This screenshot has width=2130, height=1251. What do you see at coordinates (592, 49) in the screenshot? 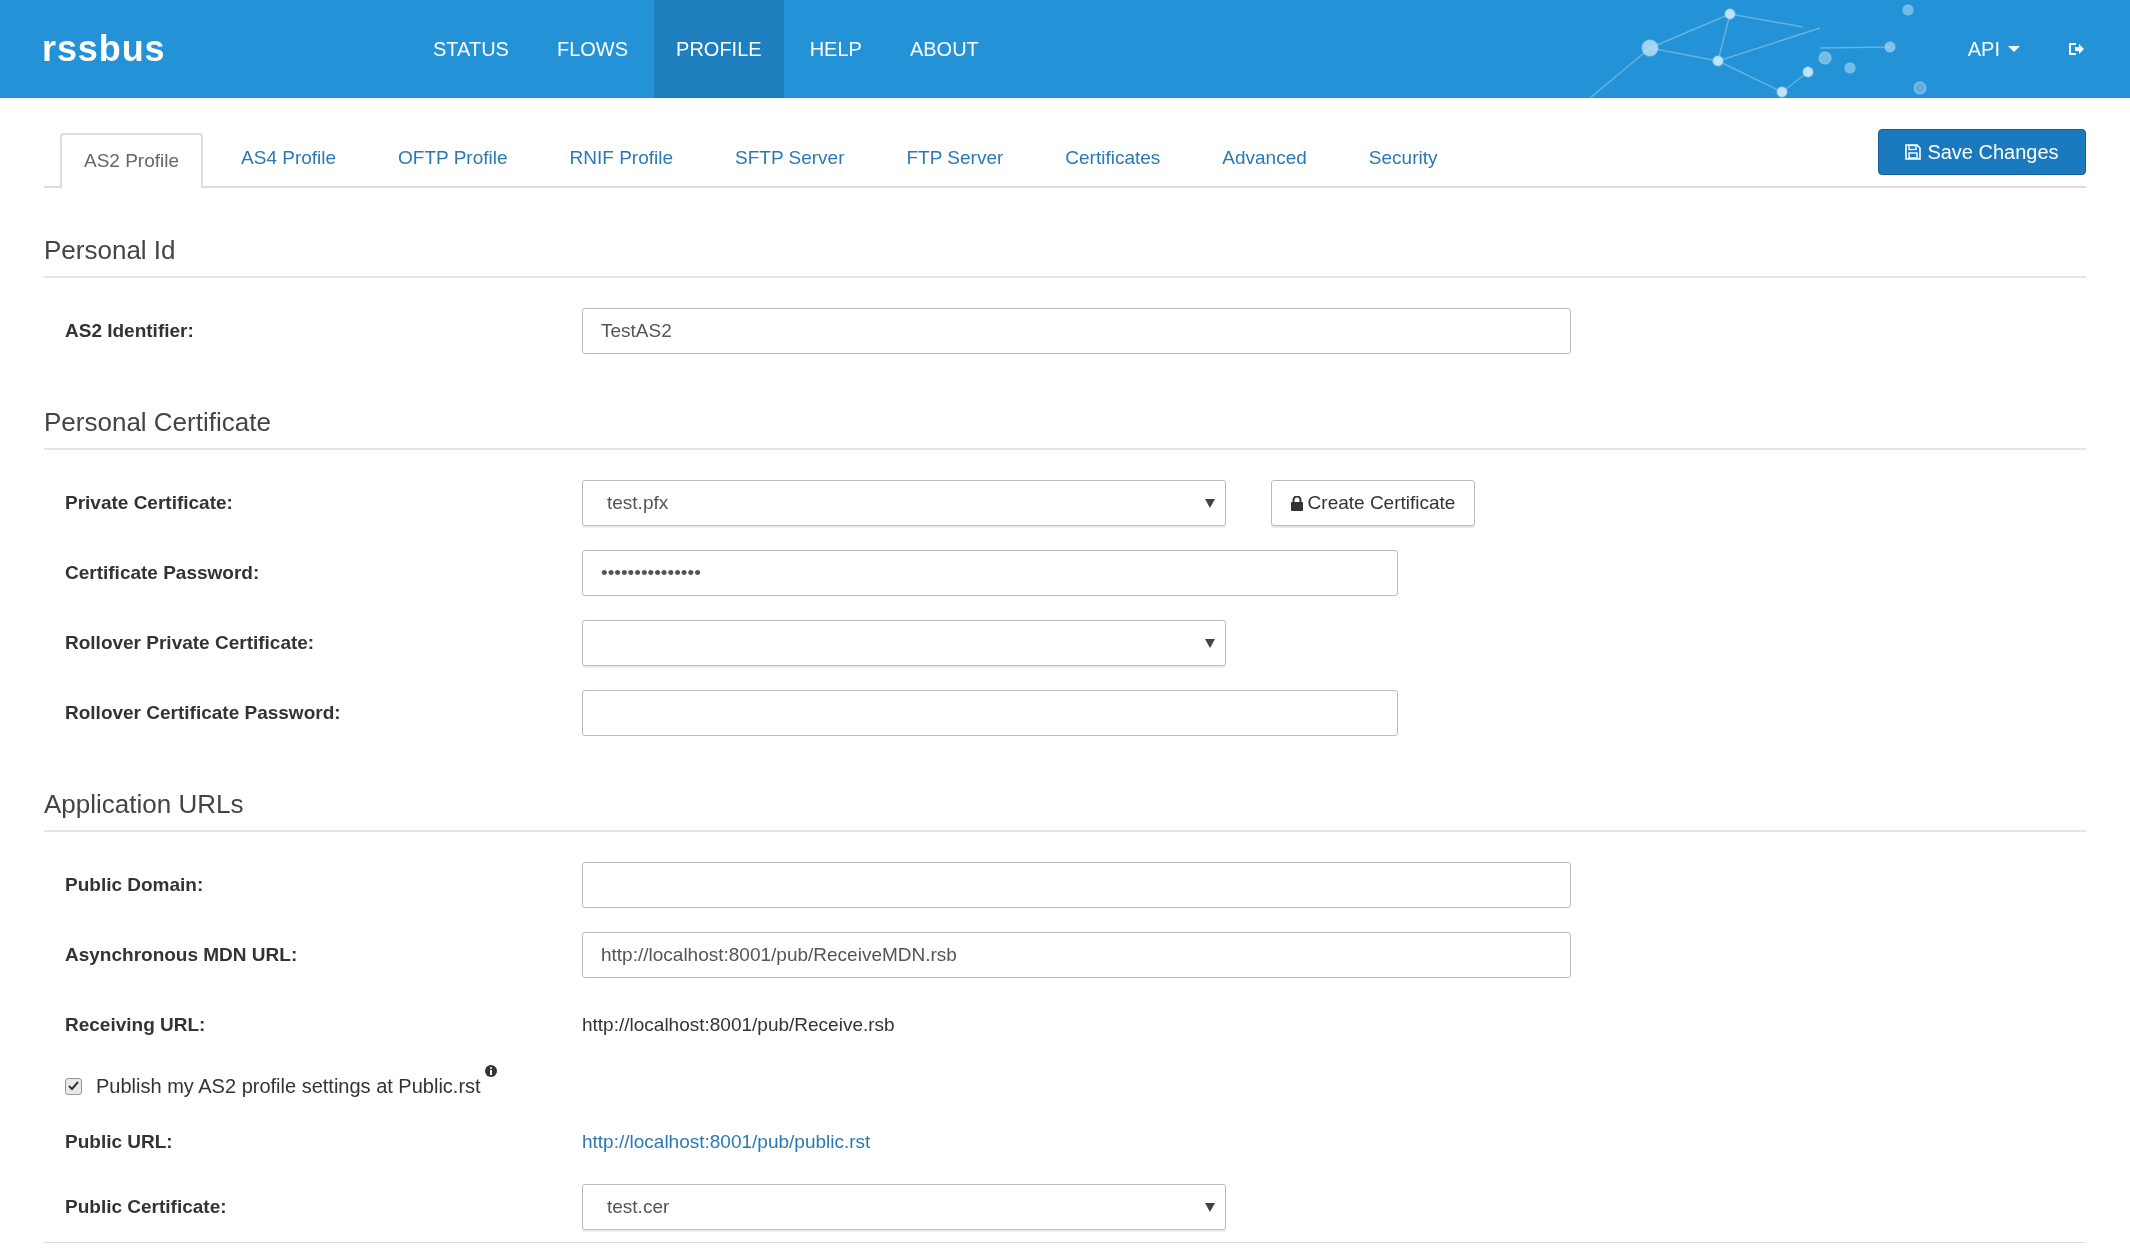
I see `nav-link: FLOWS` at bounding box center [592, 49].